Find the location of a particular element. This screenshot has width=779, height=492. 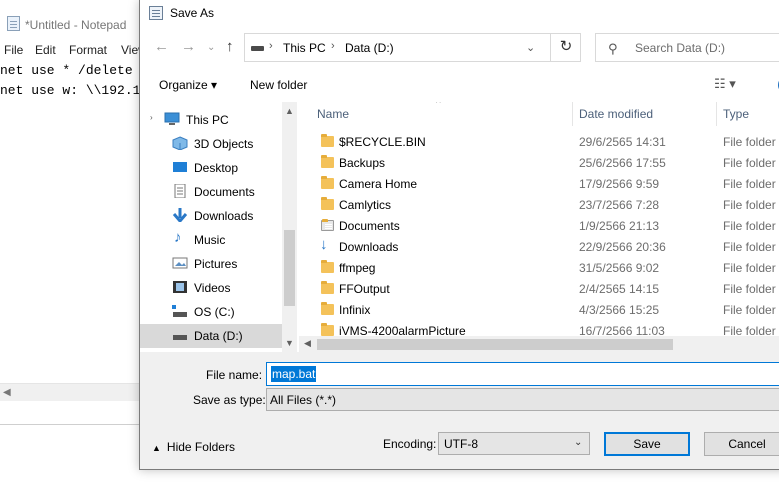

file-name-input: map.bat is located at coordinates (522, 374).